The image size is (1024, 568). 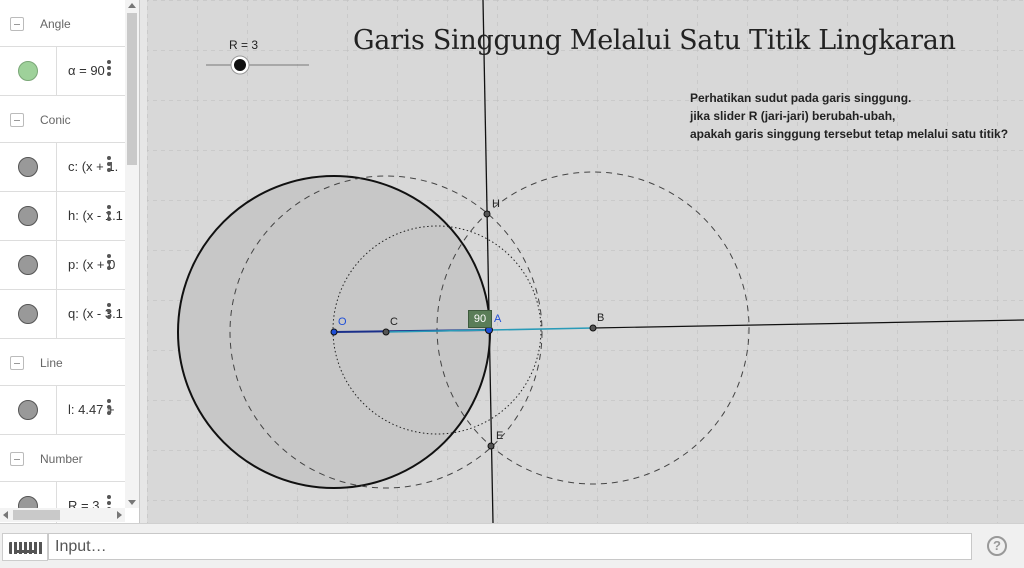 What do you see at coordinates (498, 319) in the screenshot?
I see `point-label-a: A` at bounding box center [498, 319].